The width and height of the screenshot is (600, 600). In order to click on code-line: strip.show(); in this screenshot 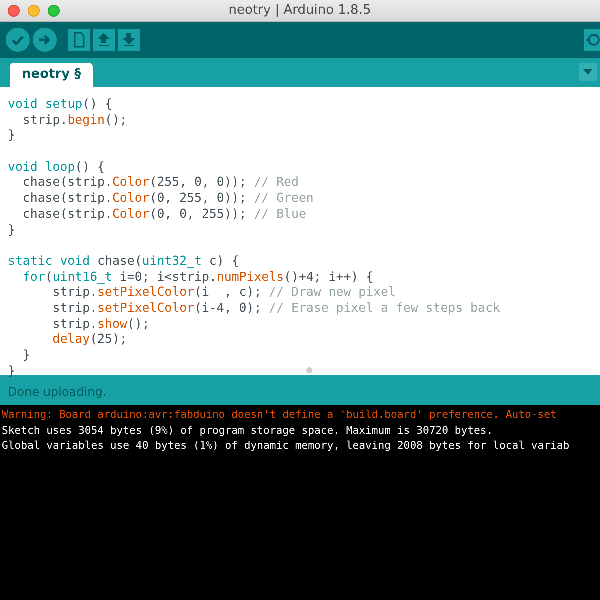, I will do `click(101, 323)`.